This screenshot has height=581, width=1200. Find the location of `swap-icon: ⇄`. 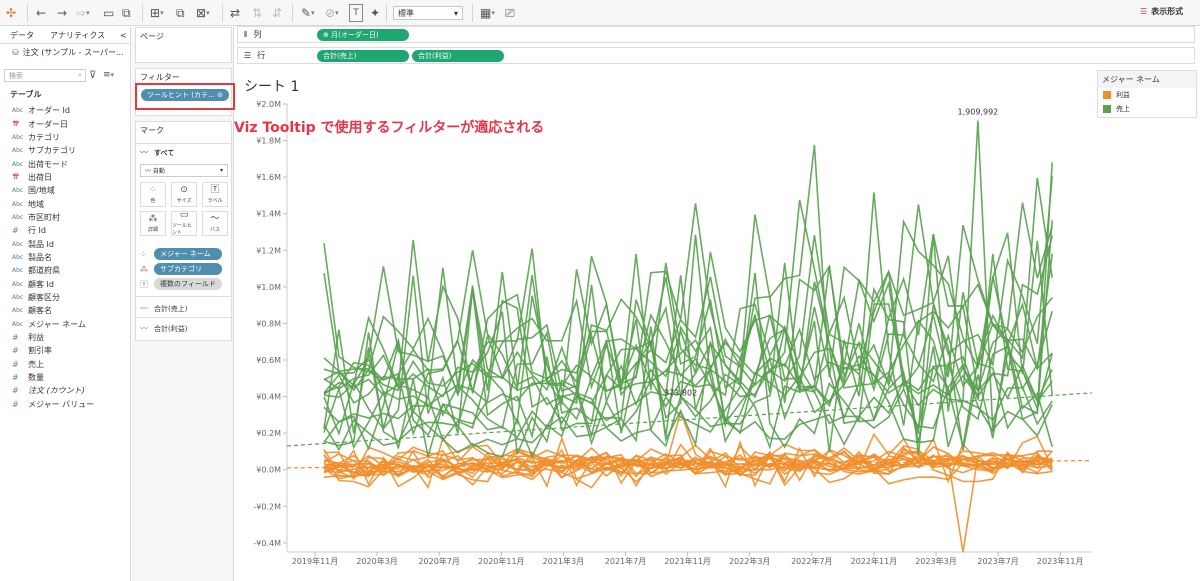

swap-icon: ⇄ is located at coordinates (235, 13).